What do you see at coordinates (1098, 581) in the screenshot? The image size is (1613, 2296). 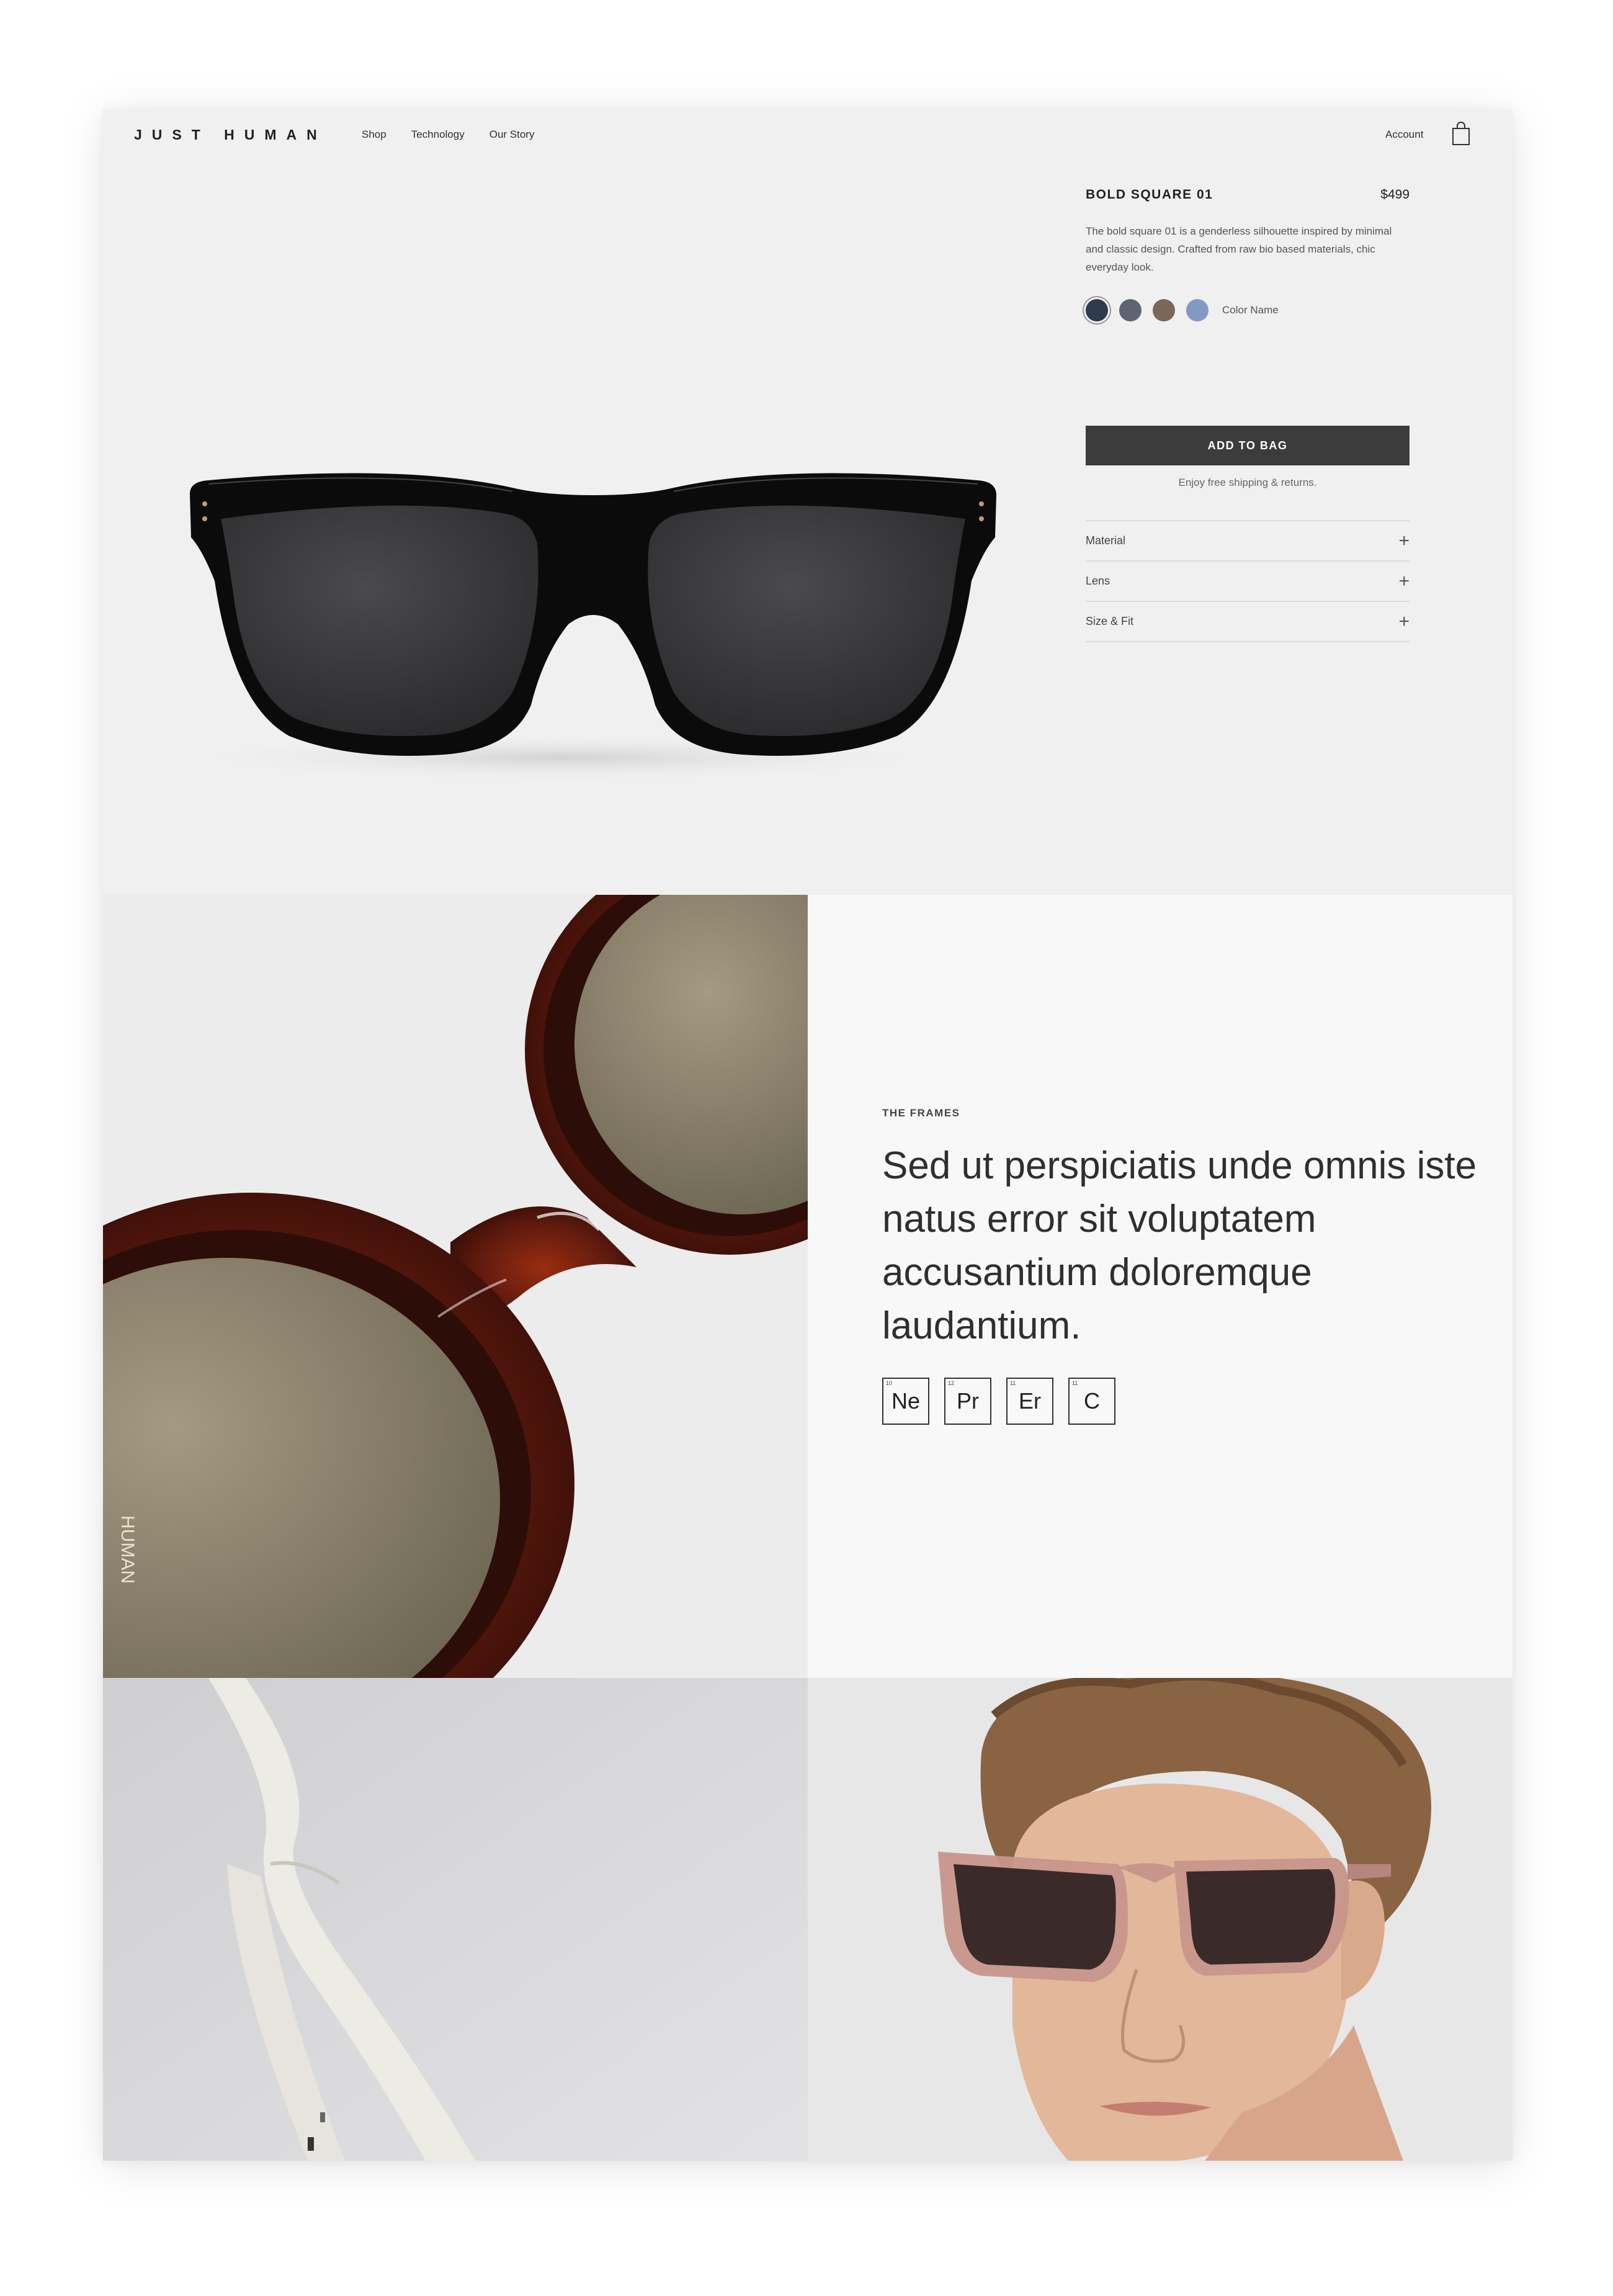 I see `accordion-label: Lens` at bounding box center [1098, 581].